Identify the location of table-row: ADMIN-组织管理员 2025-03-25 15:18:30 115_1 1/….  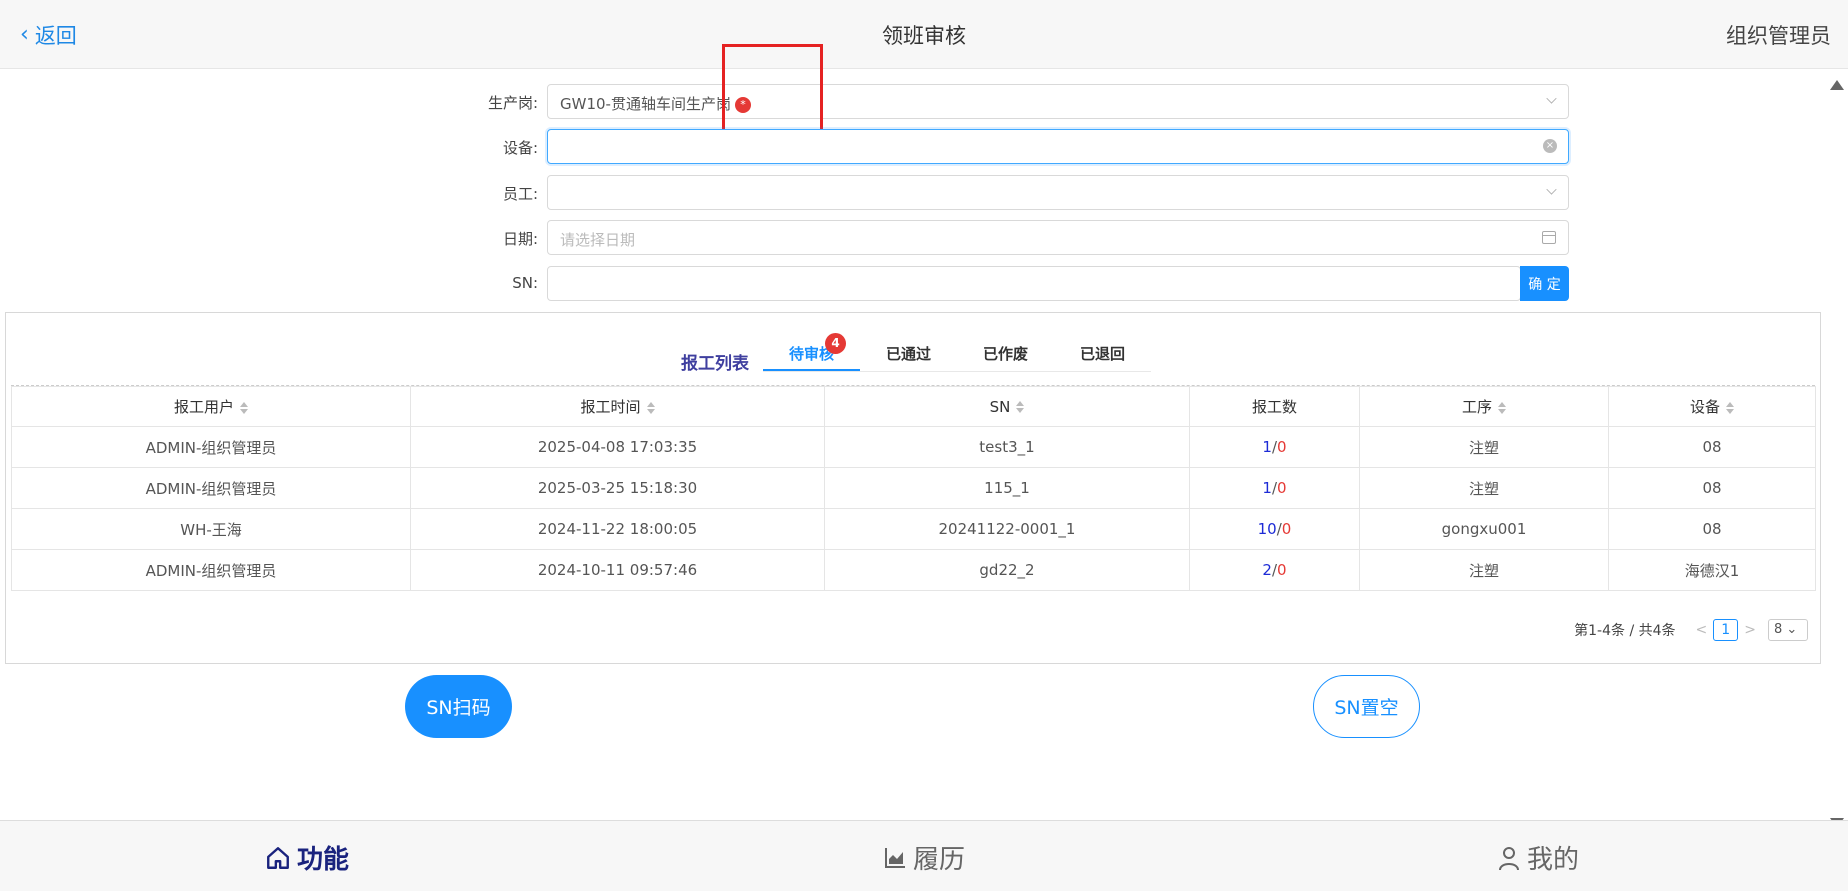
(913, 488).